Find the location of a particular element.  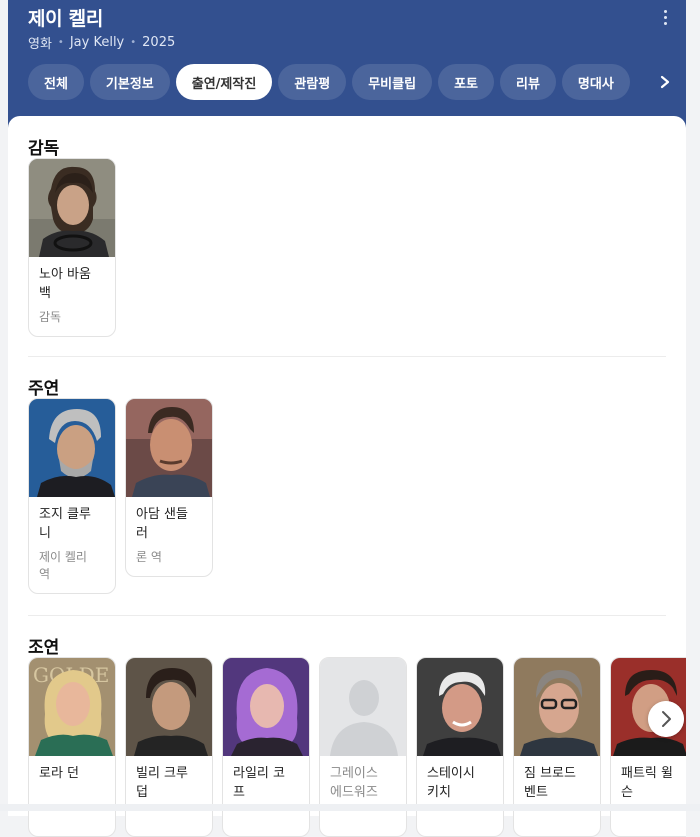

person-name: 그레이스 에드워즈 is located at coordinates (354, 783).